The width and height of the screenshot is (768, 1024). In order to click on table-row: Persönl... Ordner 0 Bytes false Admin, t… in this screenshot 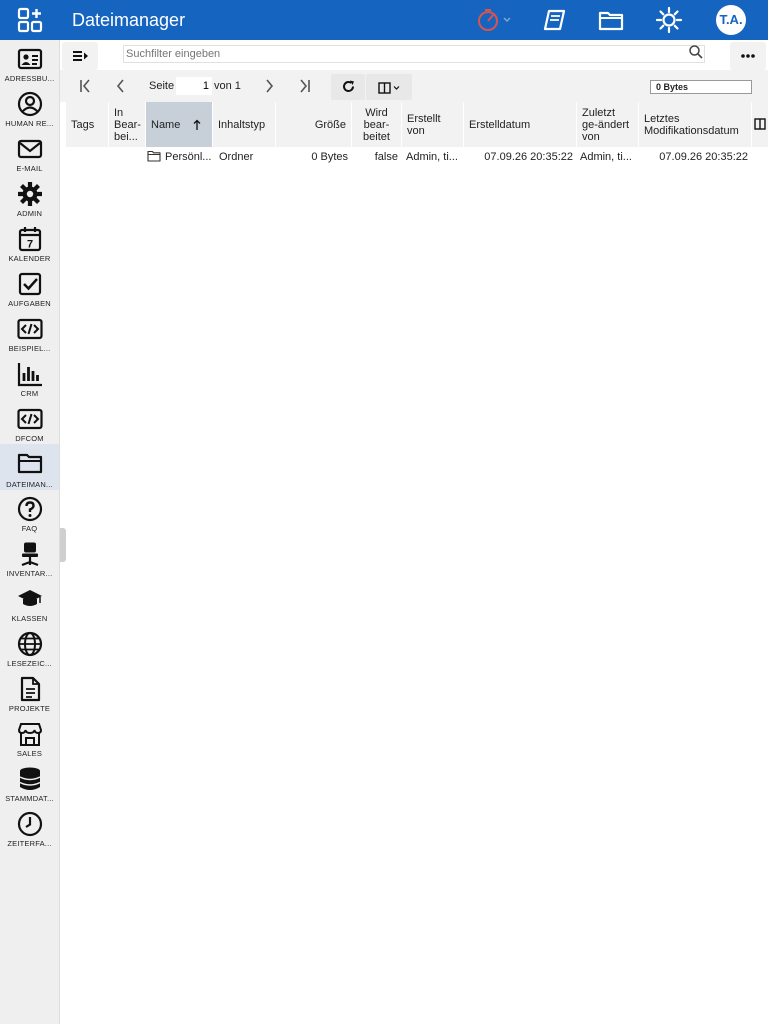, I will do `click(417, 157)`.